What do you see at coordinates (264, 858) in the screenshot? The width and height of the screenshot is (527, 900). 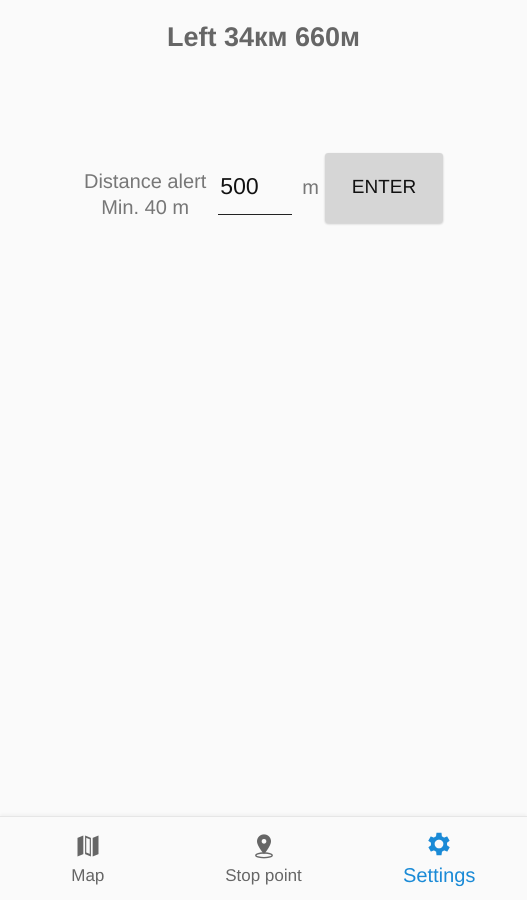 I see `nav-tab: Stop point` at bounding box center [264, 858].